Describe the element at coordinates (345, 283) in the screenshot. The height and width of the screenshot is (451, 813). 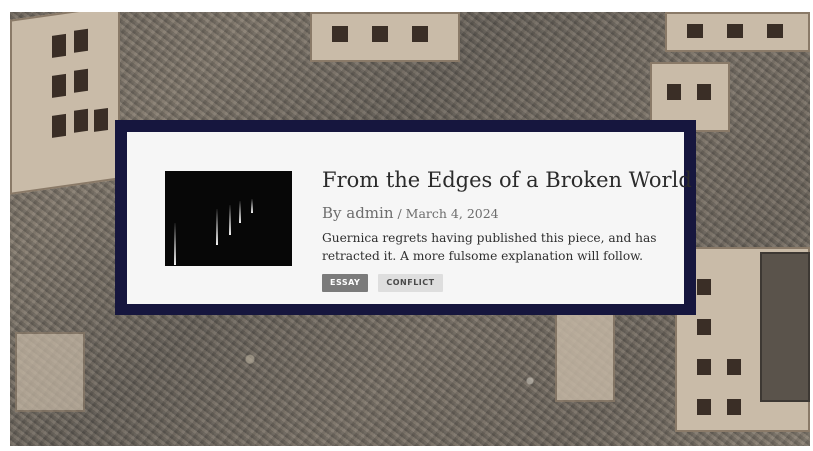
I see `tag-essay: ESSAY` at that location.